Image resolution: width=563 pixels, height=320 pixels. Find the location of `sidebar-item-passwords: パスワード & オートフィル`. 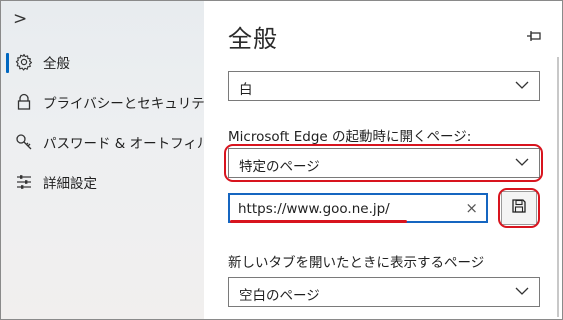

sidebar-item-passwords: パスワード & オートフィル is located at coordinates (105, 142).